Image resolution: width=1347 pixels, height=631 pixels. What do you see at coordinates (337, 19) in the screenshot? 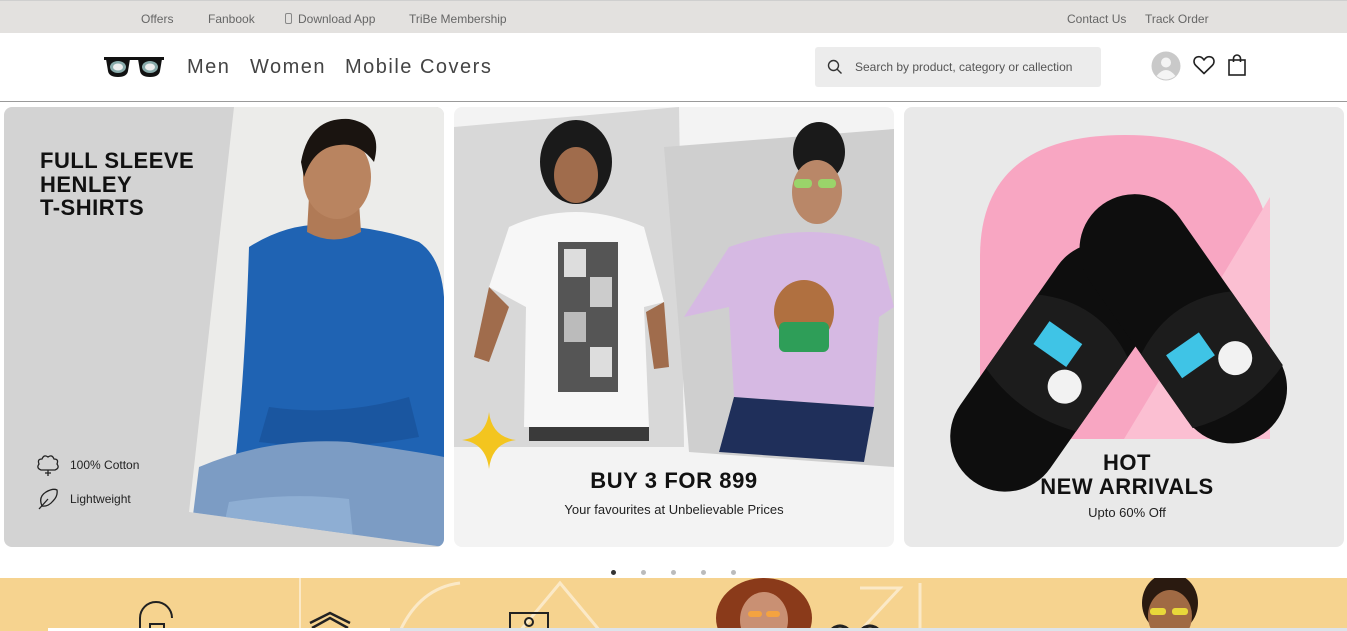
I see `download-app-label: Download App` at bounding box center [337, 19].